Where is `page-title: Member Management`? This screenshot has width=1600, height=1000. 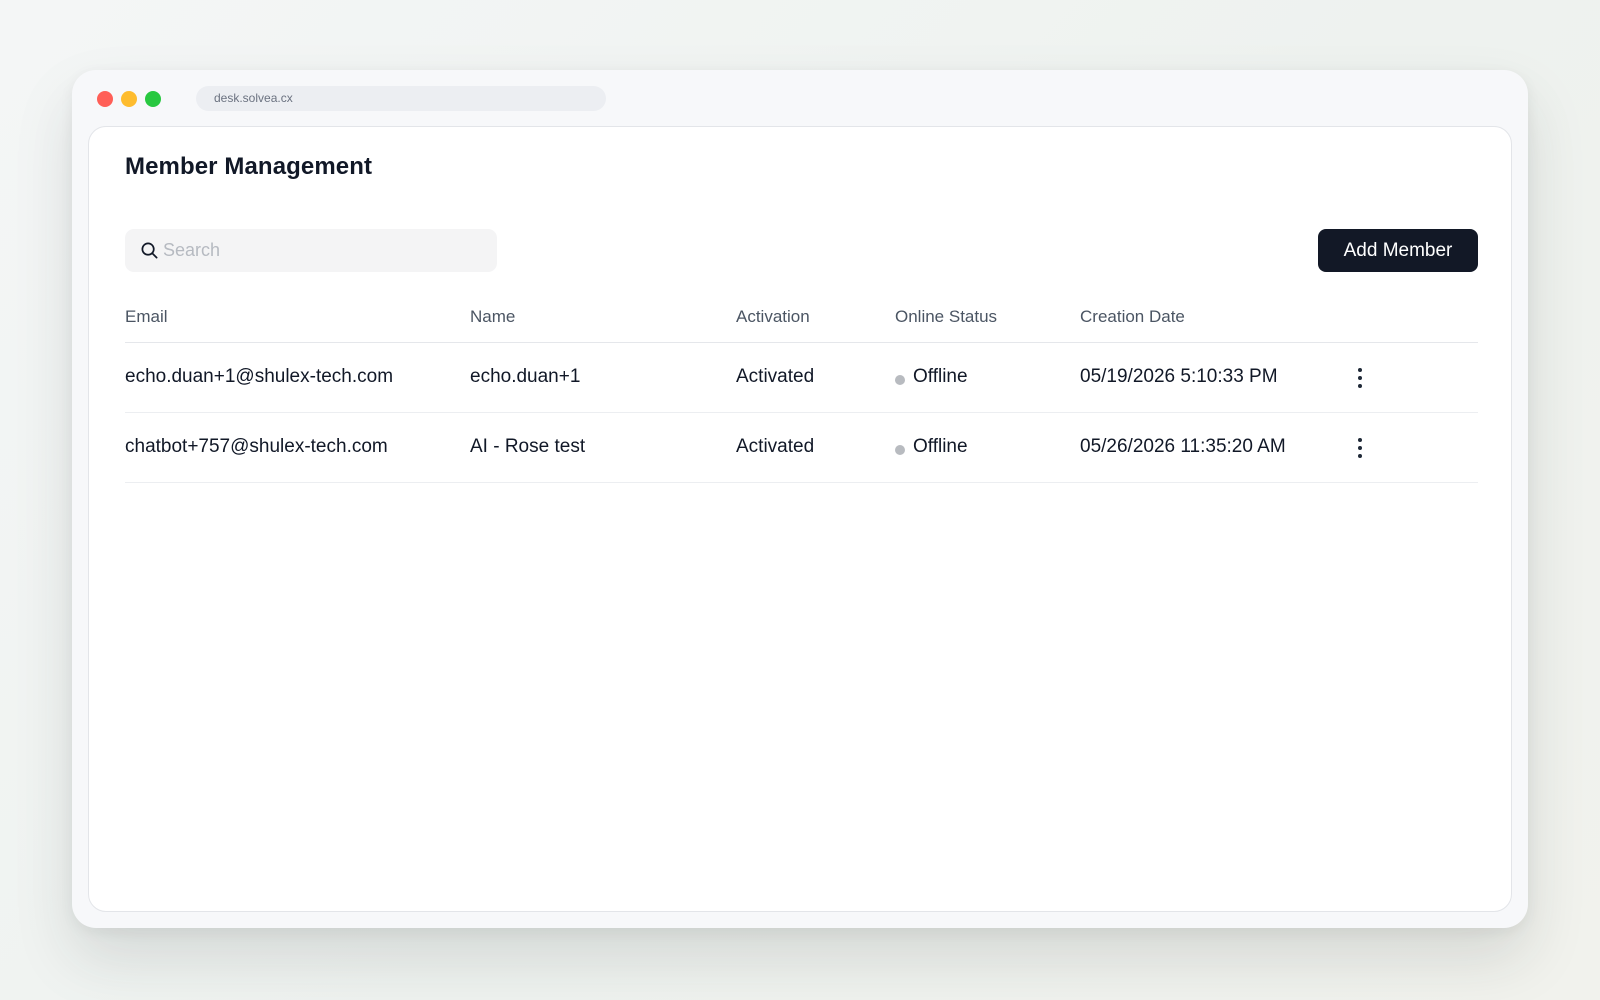 page-title: Member Management is located at coordinates (249, 166).